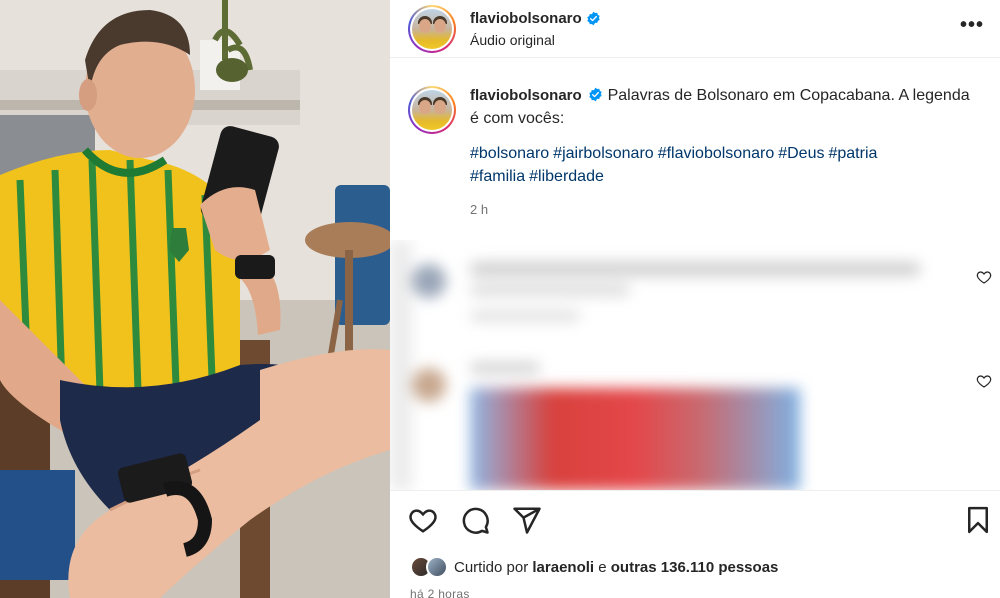  I want to click on hashtag-link: #patria, so click(852, 153).